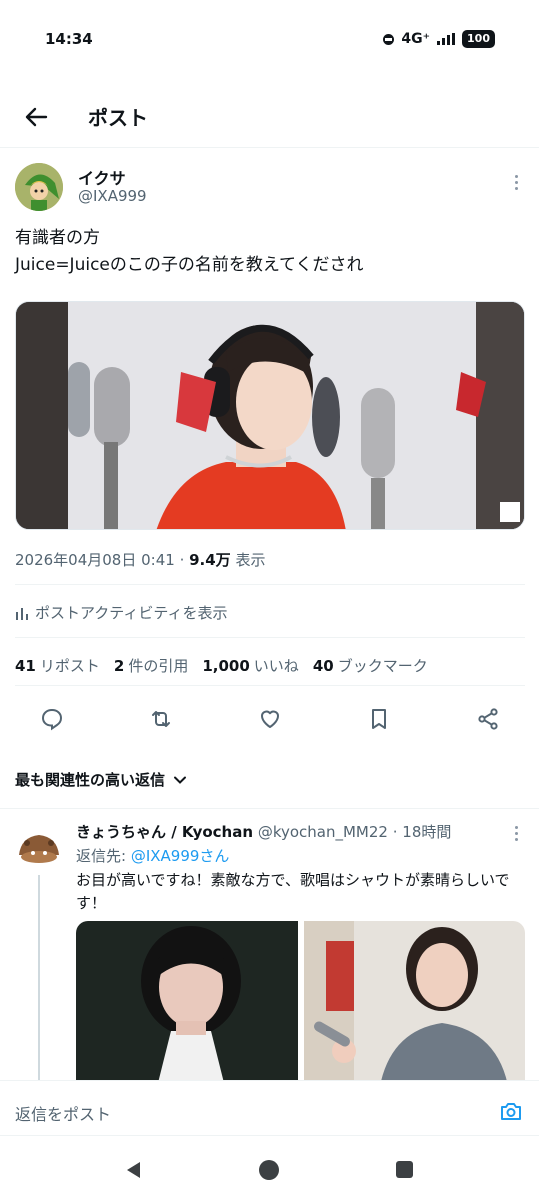  What do you see at coordinates (416, 39) in the screenshot?
I see `network-type: 4G⁺` at bounding box center [416, 39].